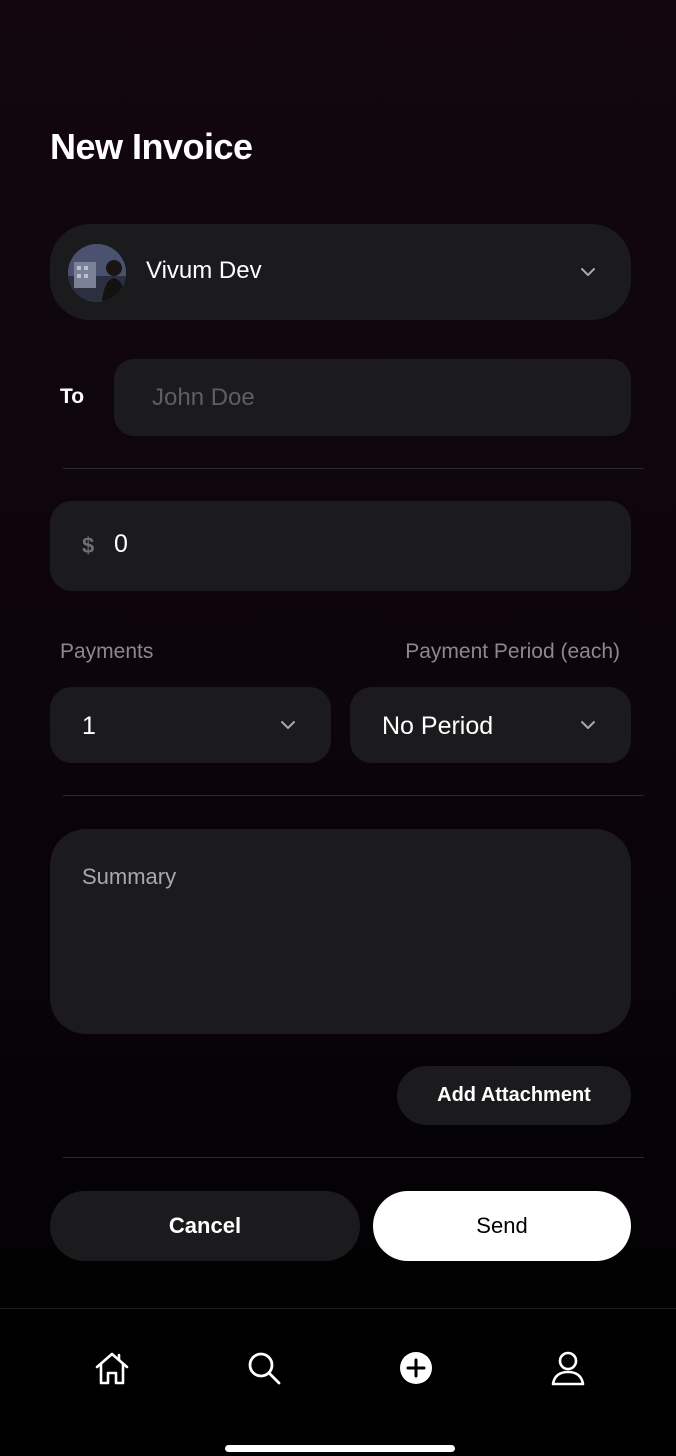 The height and width of the screenshot is (1456, 676). What do you see at coordinates (340, 931) in the screenshot?
I see `summary-textarea` at bounding box center [340, 931].